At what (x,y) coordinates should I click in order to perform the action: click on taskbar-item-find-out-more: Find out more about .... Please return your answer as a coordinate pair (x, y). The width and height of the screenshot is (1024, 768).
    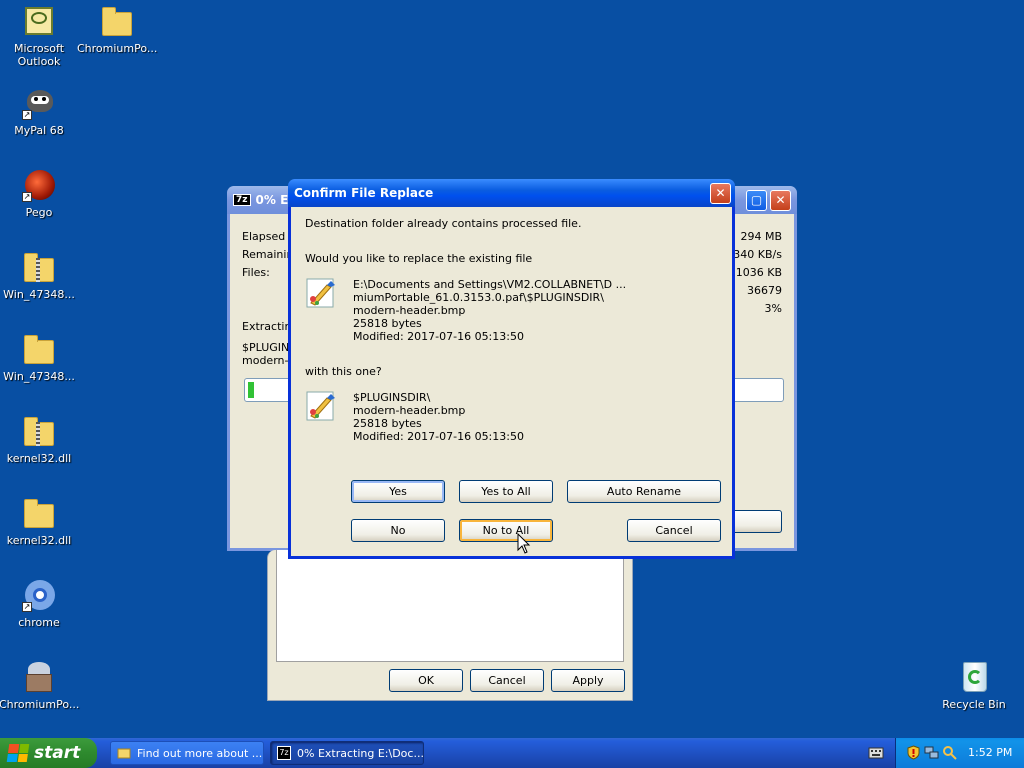
    Looking at the image, I should click on (187, 753).